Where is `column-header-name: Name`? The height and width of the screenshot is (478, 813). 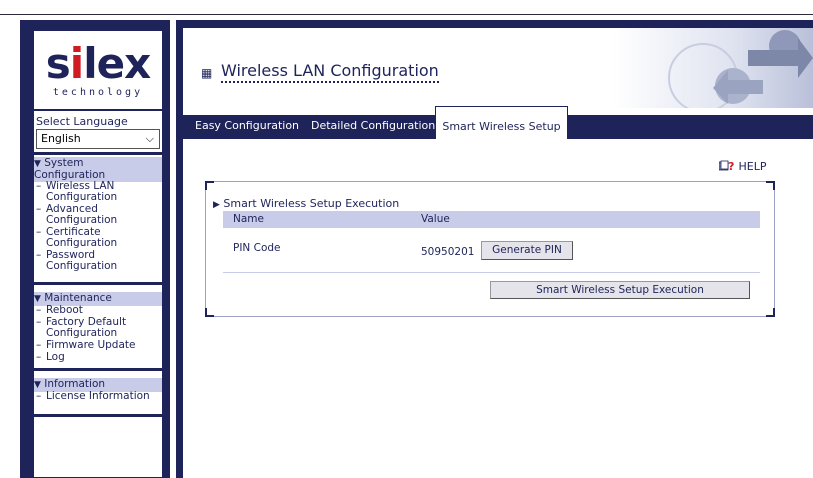
column-header-name: Name is located at coordinates (248, 219).